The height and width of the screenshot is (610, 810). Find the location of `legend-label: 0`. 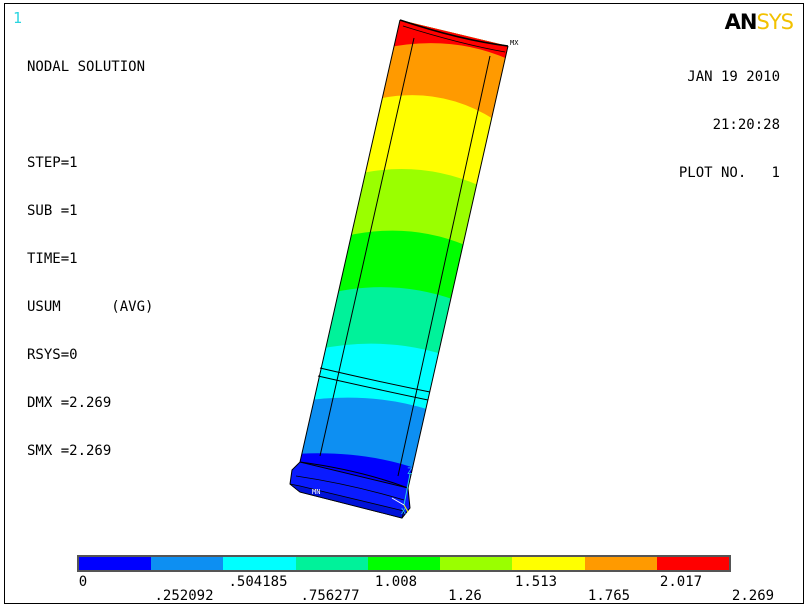

legend-label: 0 is located at coordinates (83, 582).